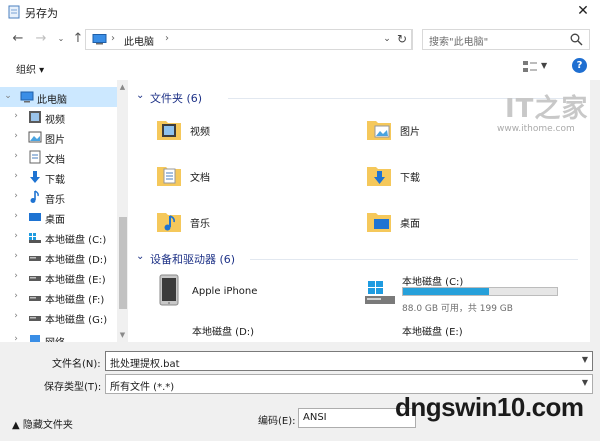  Describe the element at coordinates (76, 260) in the screenshot. I see `nav-label: 本地磁盘 (D:)` at that location.